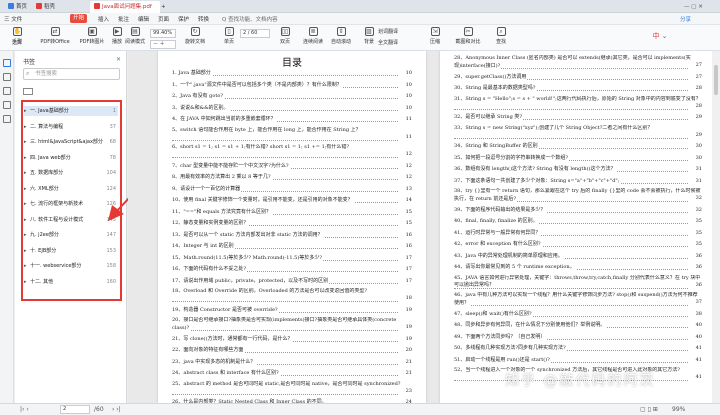 The height and width of the screenshot is (415, 720). Describe the element at coordinates (698, 7) in the screenshot. I see `window-controls: — ▢ ✕` at that location.